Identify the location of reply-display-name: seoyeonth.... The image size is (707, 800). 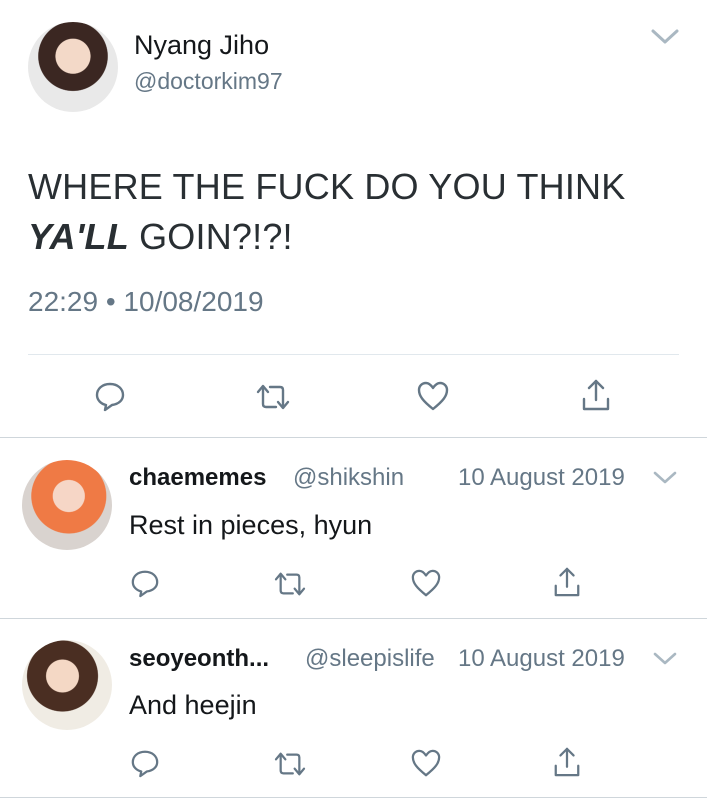
(199, 659).